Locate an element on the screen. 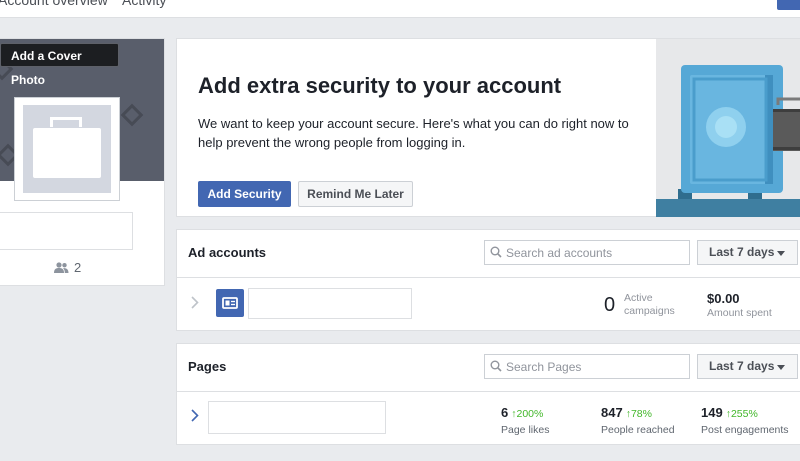 The height and width of the screenshot is (461, 800). avatar-placeholder is located at coordinates (67, 149).